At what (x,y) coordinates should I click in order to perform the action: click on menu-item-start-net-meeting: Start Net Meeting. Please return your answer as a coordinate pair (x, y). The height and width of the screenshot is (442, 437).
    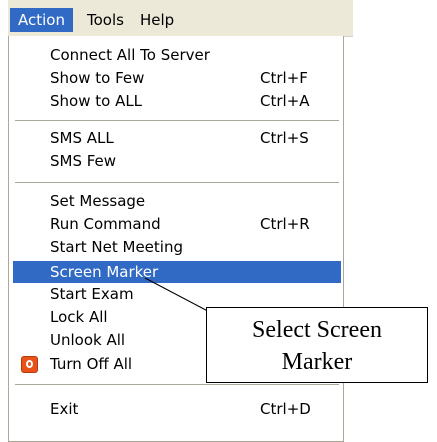
    Looking at the image, I should click on (177, 247).